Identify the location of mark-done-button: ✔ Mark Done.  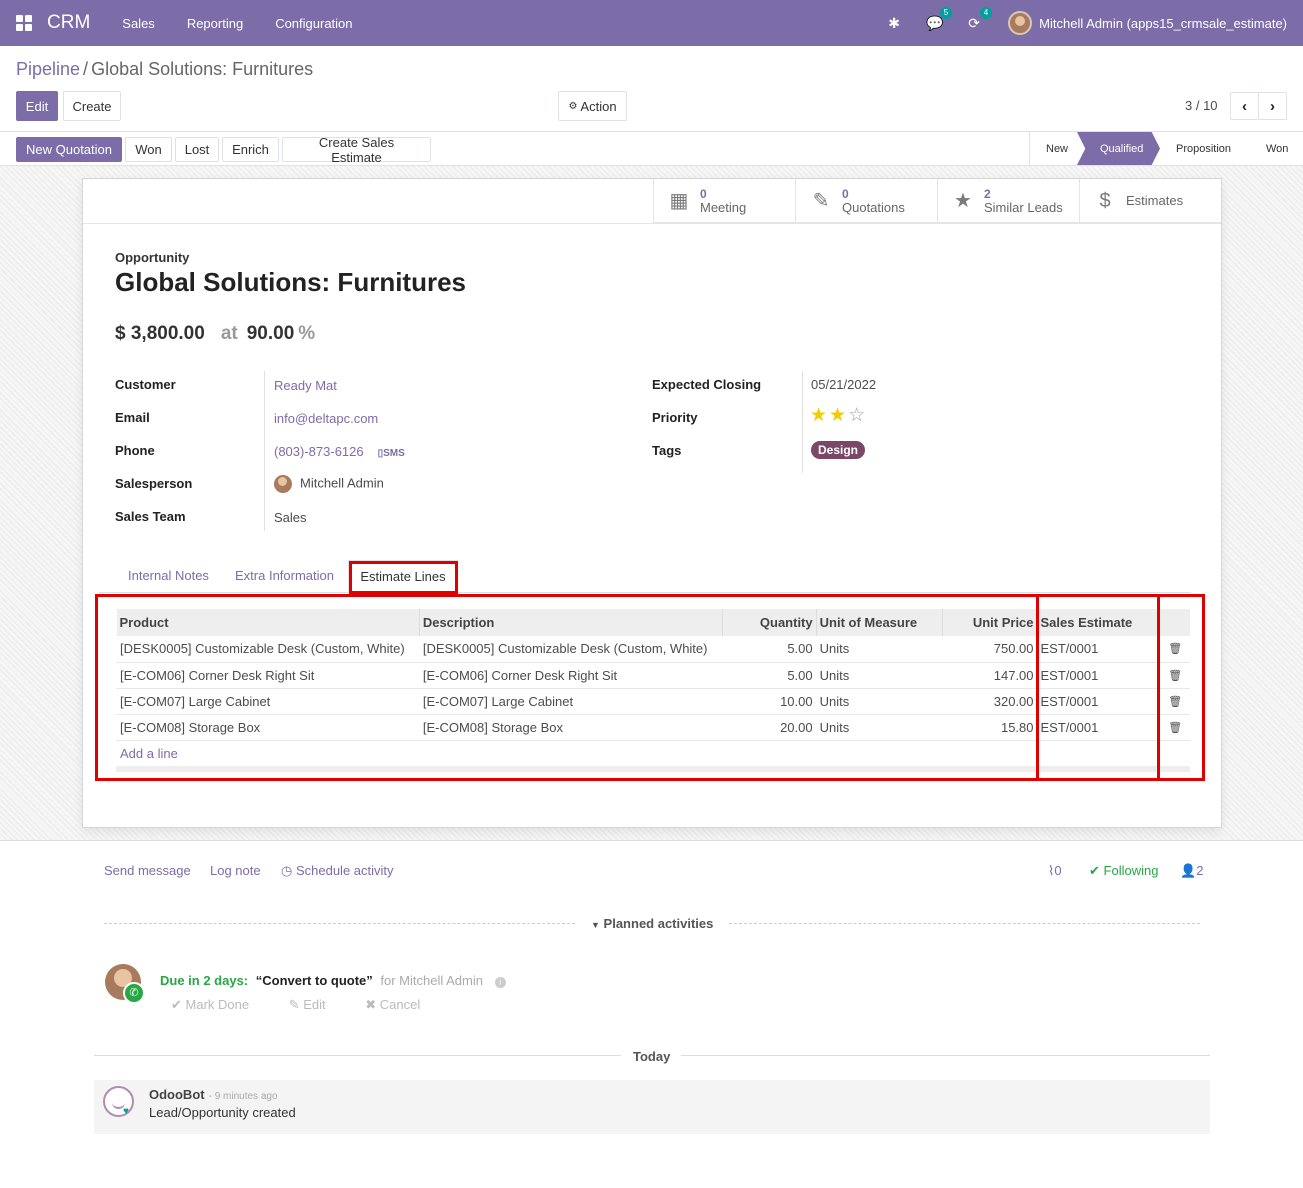
(219, 1004).